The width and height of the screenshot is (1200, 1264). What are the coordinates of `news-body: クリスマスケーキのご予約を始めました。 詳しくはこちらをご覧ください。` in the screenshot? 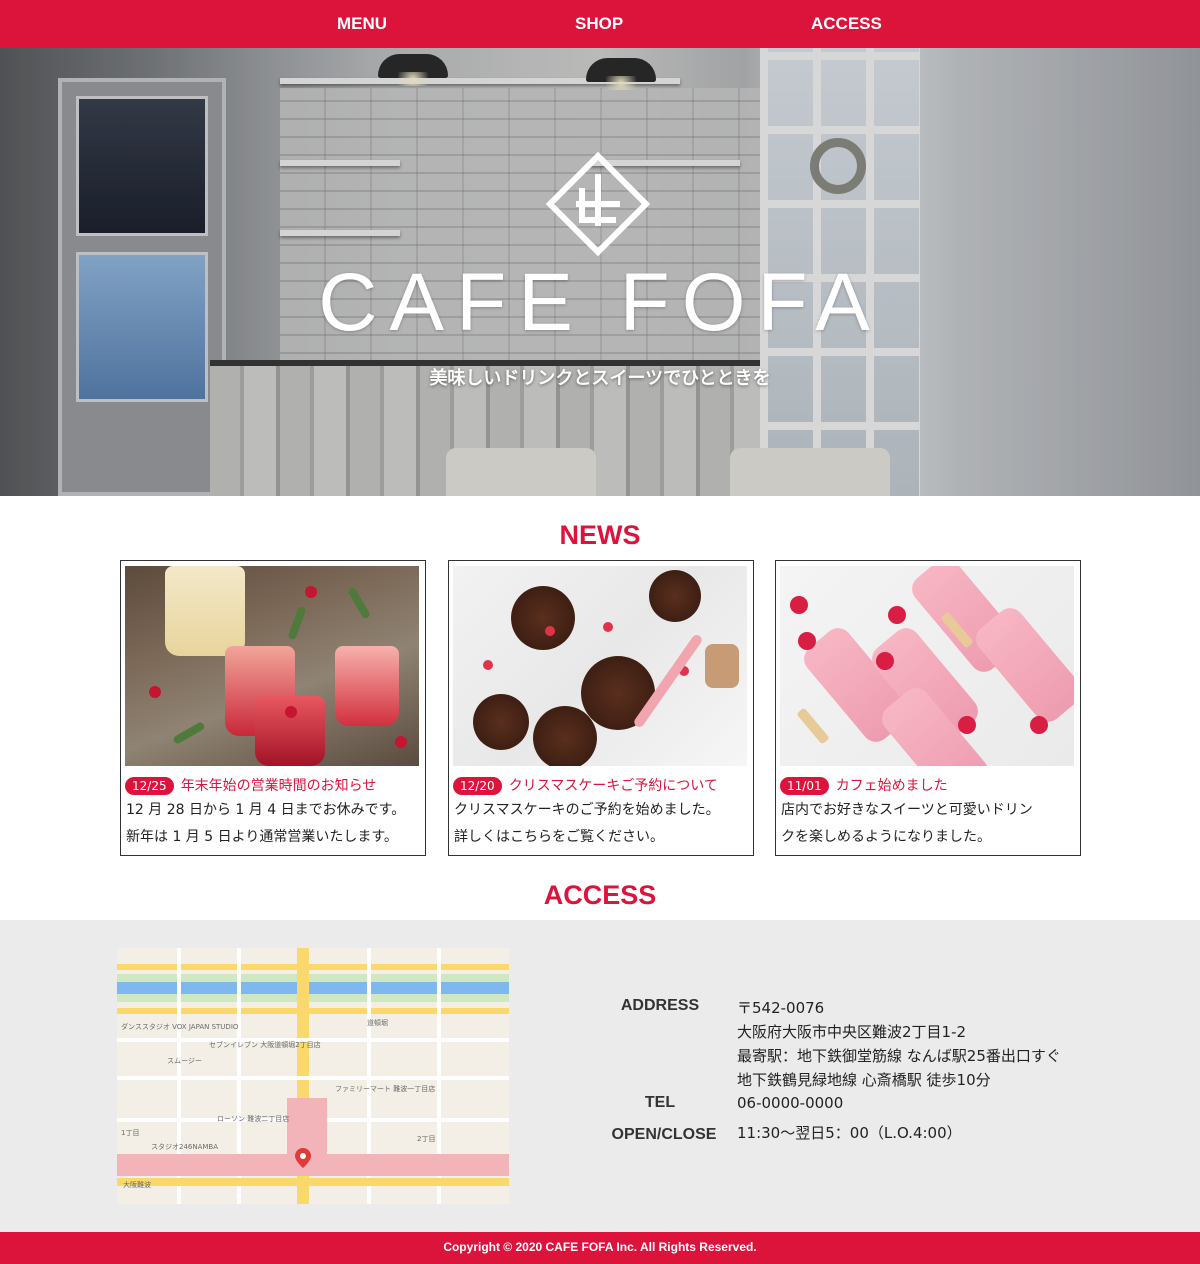 It's located at (587, 823).